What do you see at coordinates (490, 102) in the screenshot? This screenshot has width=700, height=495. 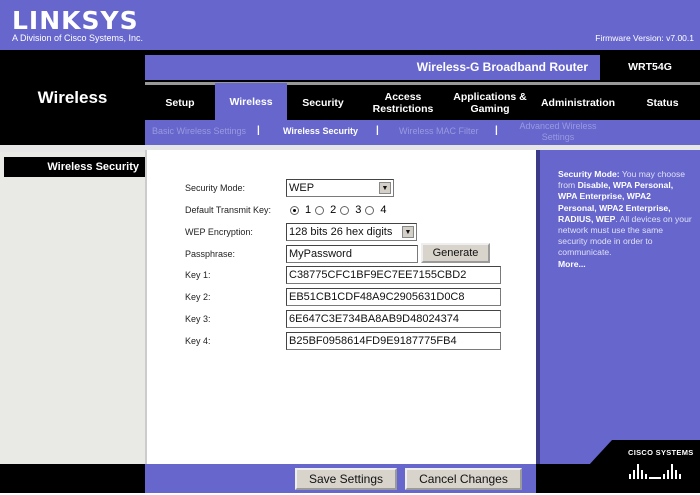 I see `tab-applications-gaming: Applications & Gaming` at bounding box center [490, 102].